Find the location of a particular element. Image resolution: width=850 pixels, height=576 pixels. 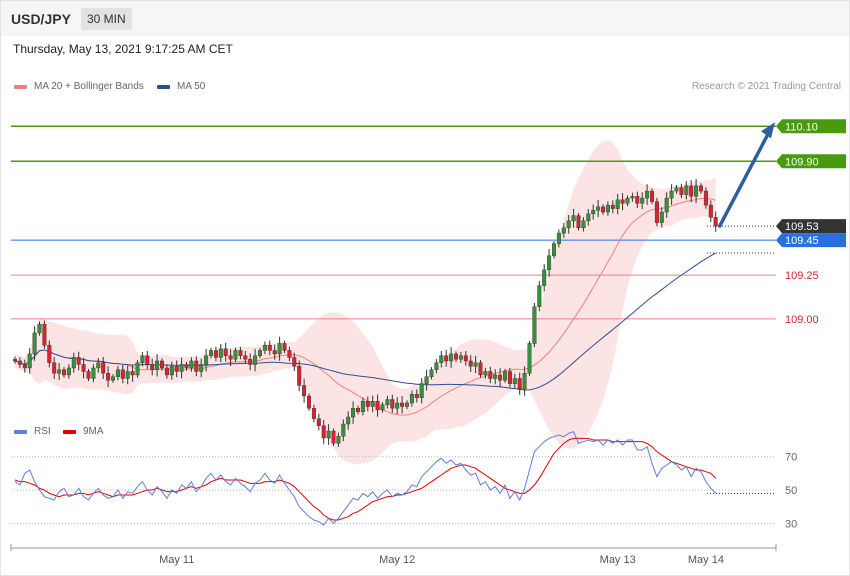

rsi-tick-label: 30 is located at coordinates (791, 524).